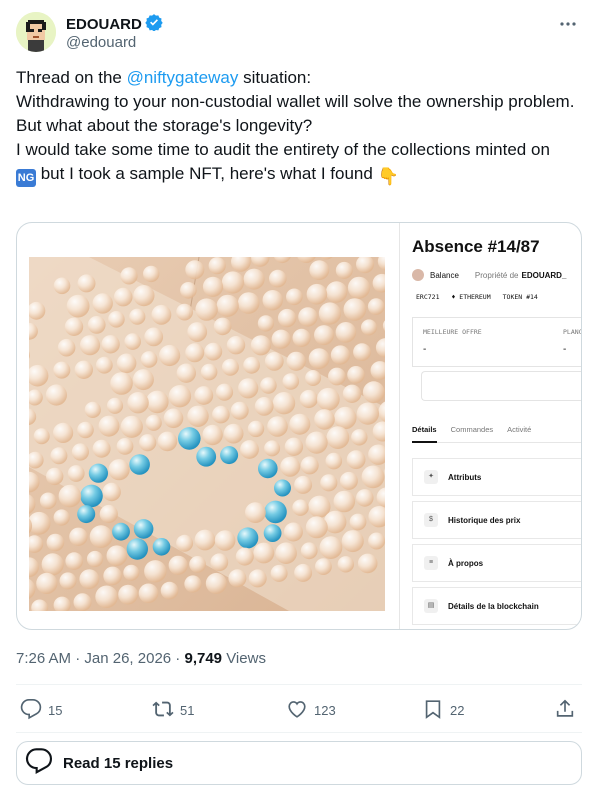 This screenshot has height=794, width=598. What do you see at coordinates (173, 710) in the screenshot?
I see `repost-button: 51` at bounding box center [173, 710].